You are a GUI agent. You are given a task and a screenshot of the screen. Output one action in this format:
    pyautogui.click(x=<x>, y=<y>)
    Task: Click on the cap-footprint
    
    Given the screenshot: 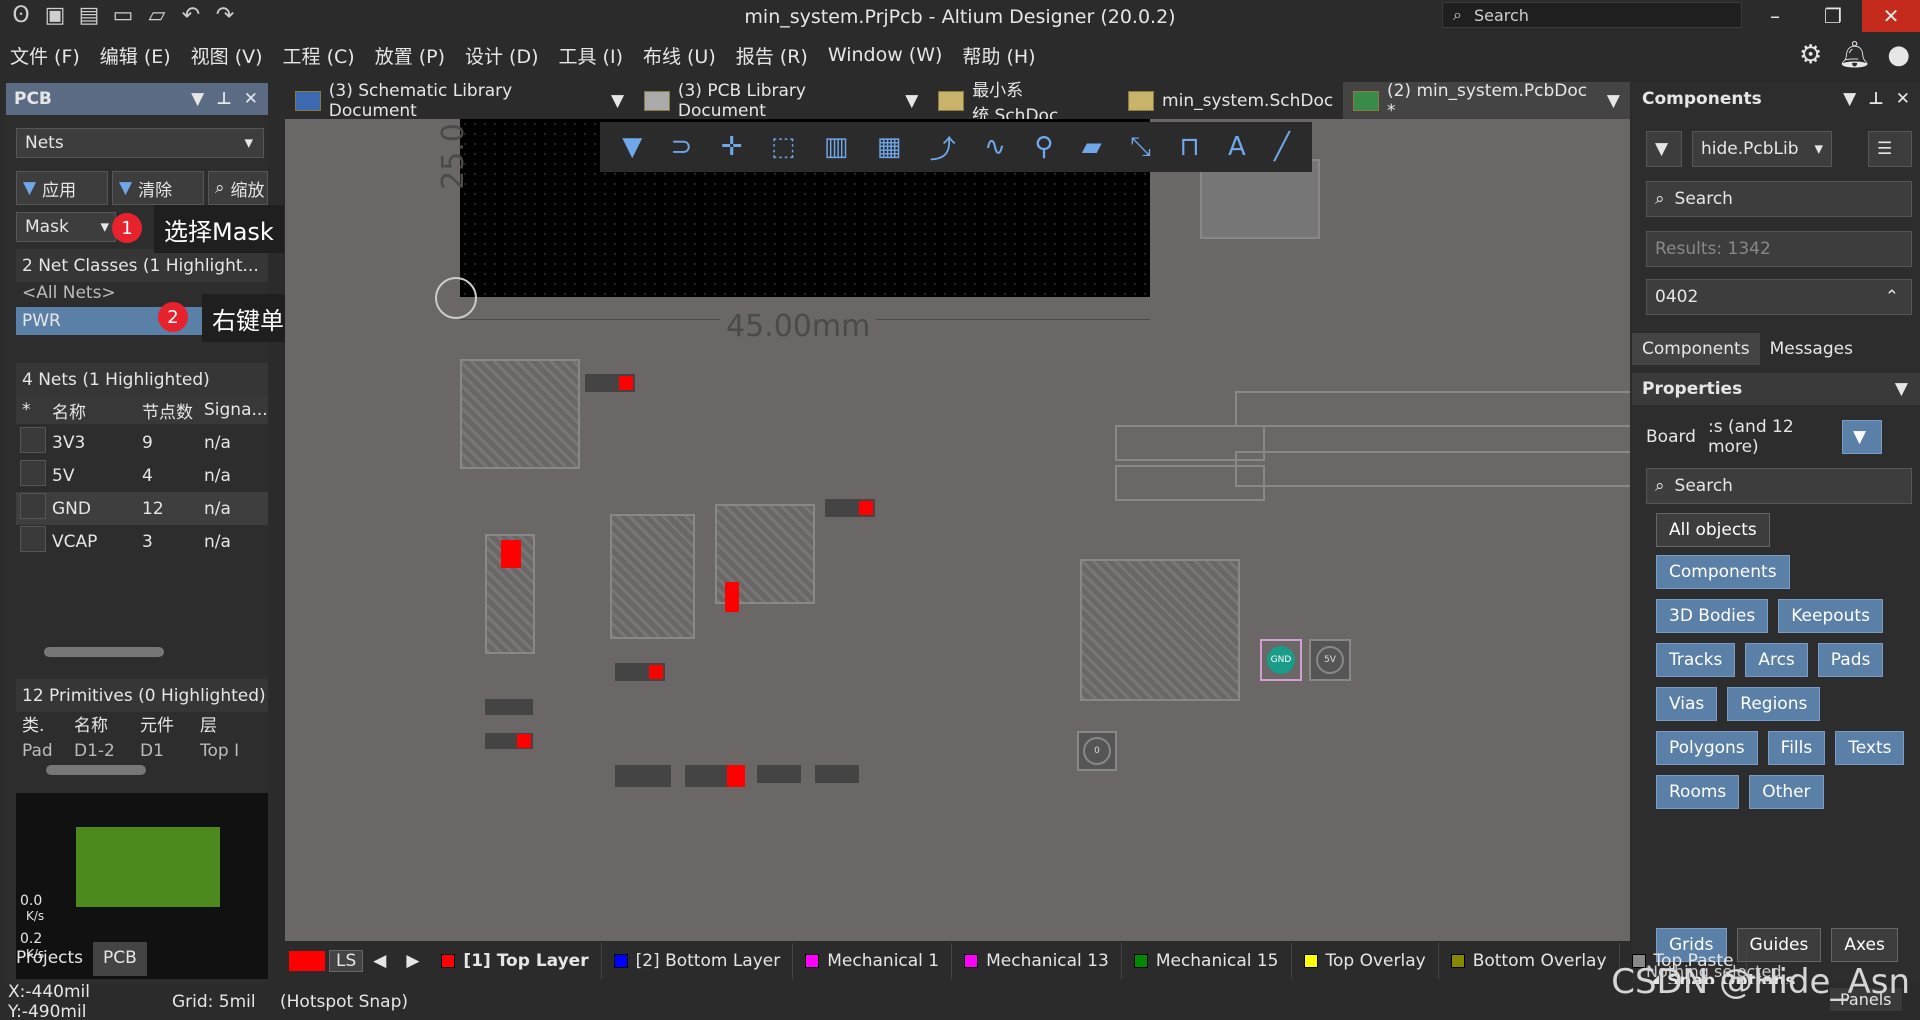 What is the action you would take?
    pyautogui.click(x=850, y=508)
    